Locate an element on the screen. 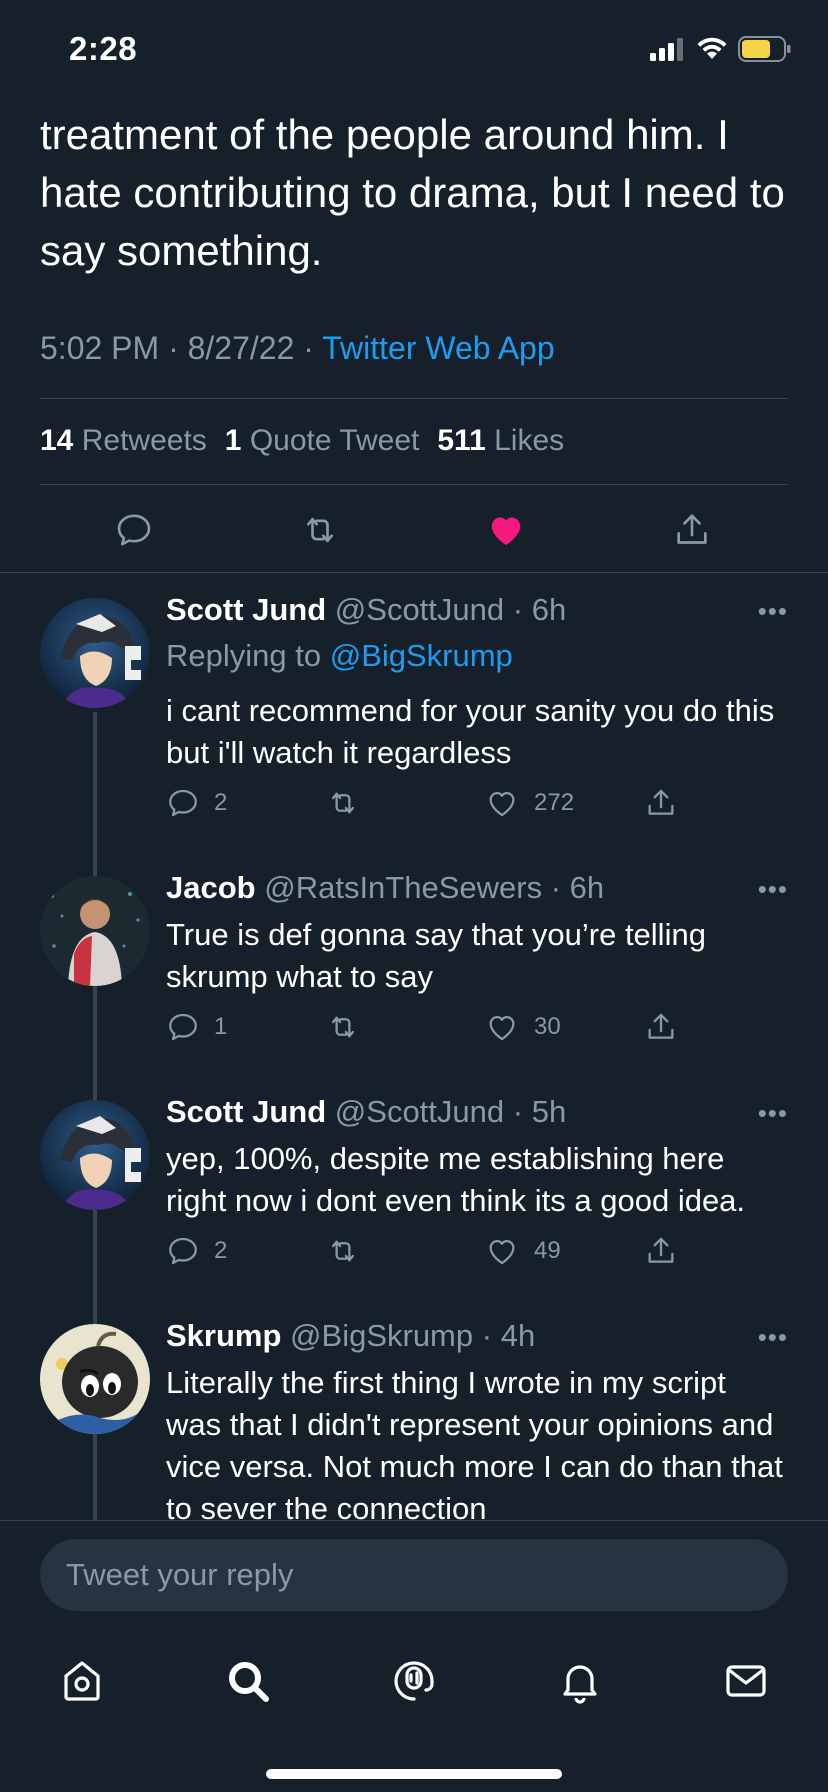  reply-header: Jacob @RatsInTheSewers · 6h is located at coordinates (385, 888).